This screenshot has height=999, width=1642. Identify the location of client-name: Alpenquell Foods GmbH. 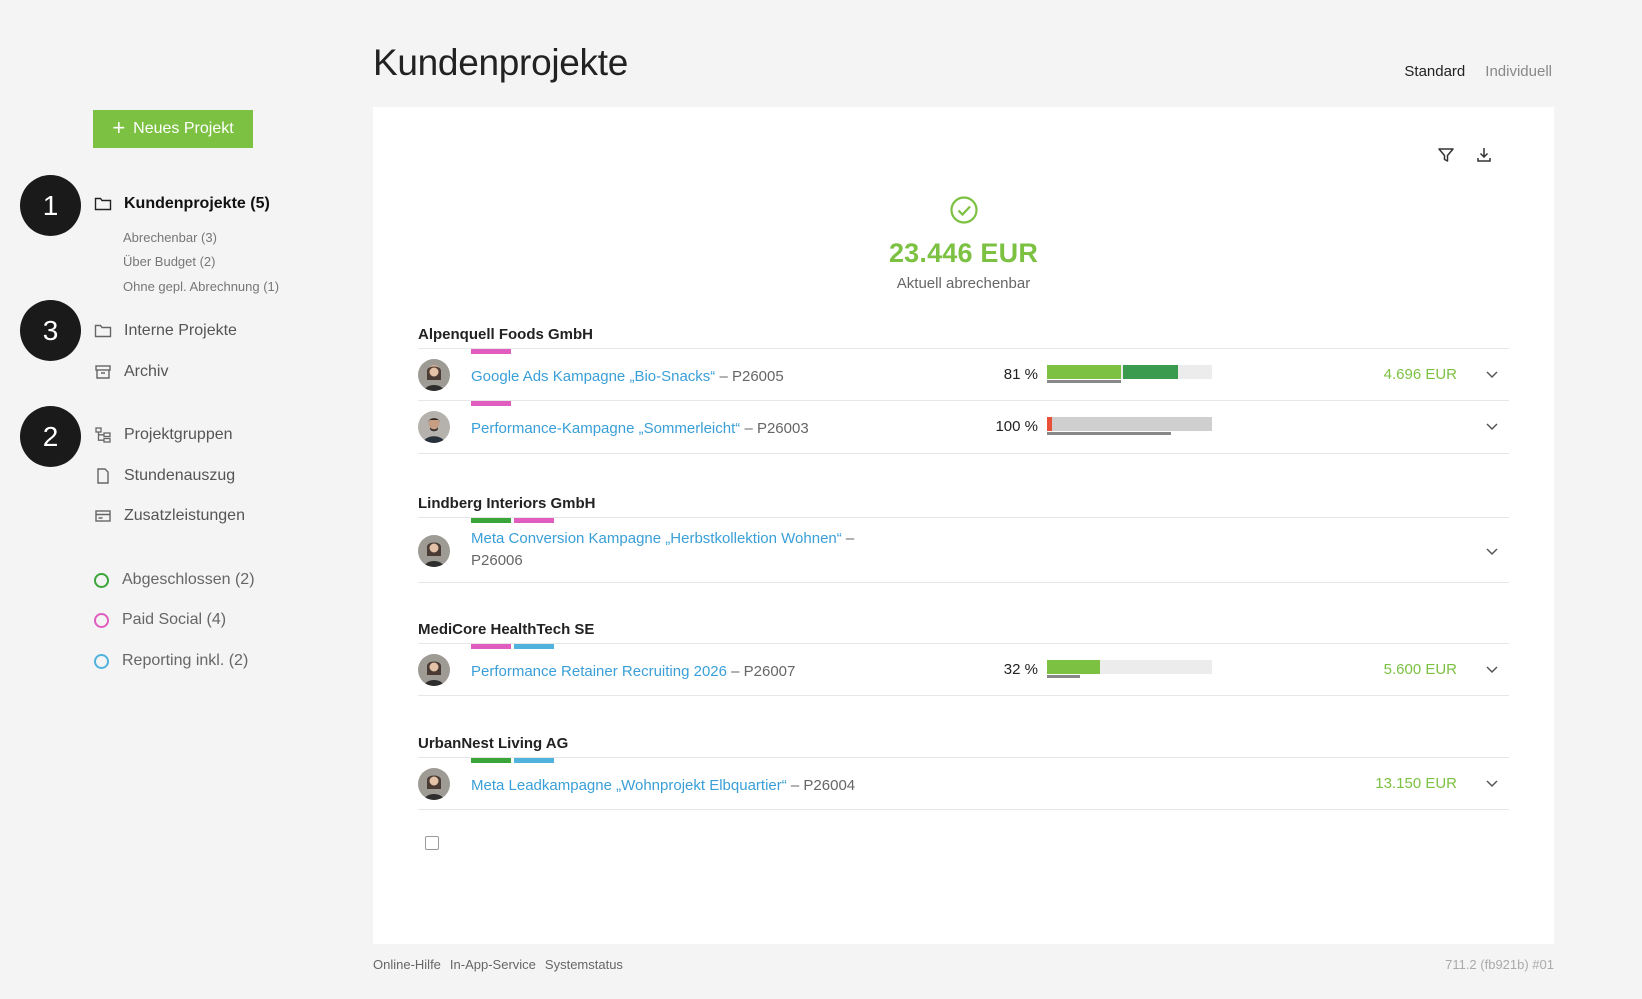
(505, 334).